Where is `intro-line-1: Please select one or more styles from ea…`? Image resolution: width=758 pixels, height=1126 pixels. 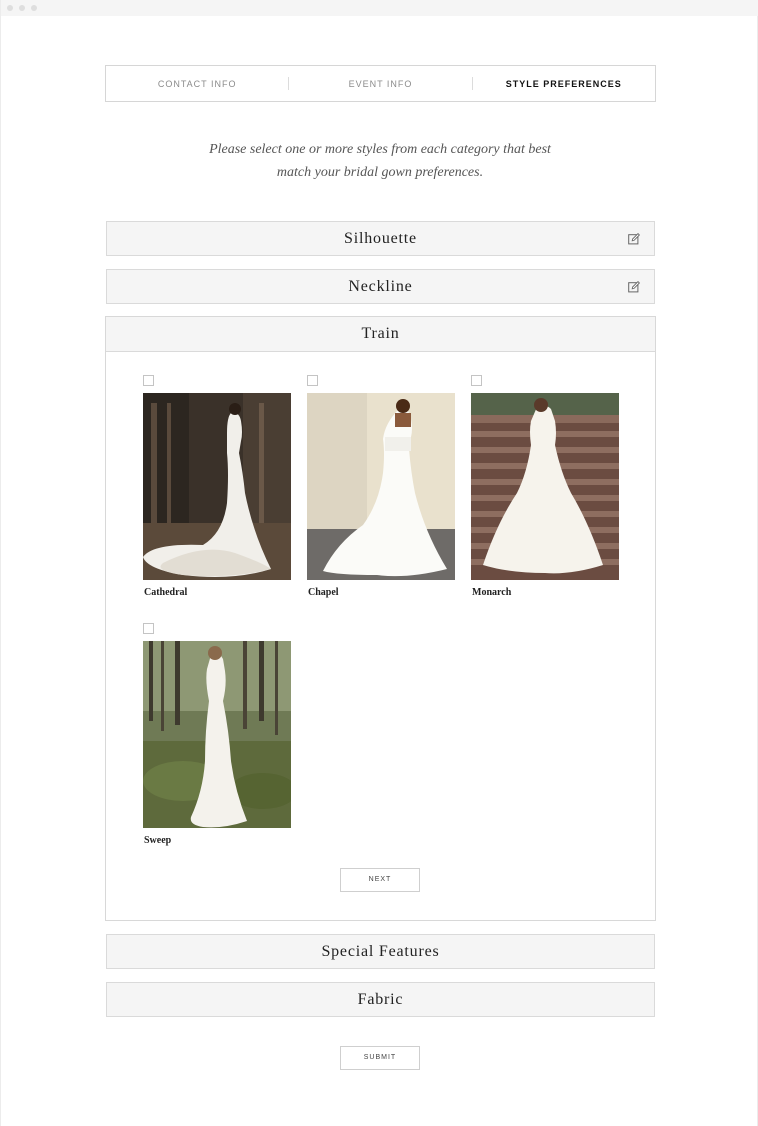 intro-line-1: Please select one or more styles from ea… is located at coordinates (380, 149).